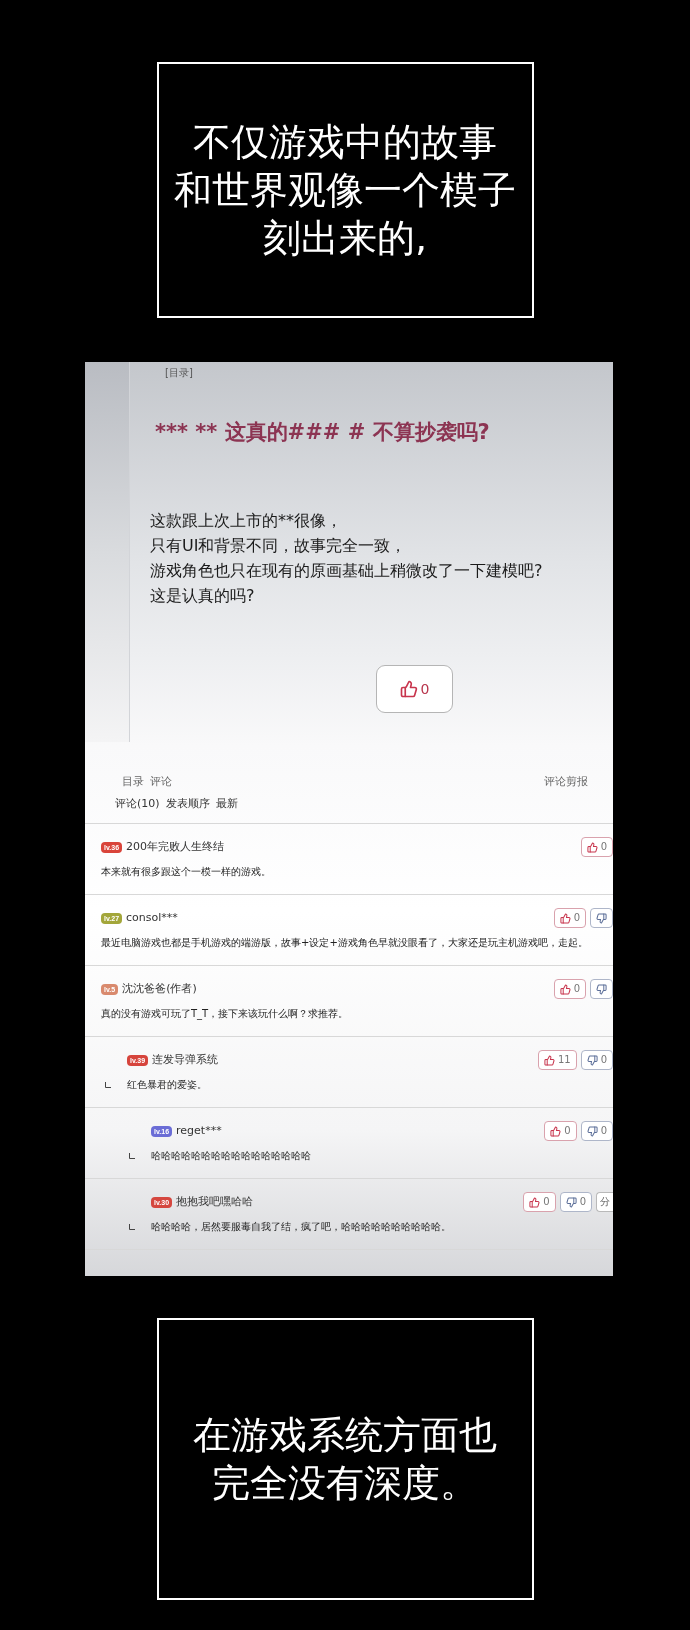  Describe the element at coordinates (557, 1060) in the screenshot. I see `like-button: 11` at that location.